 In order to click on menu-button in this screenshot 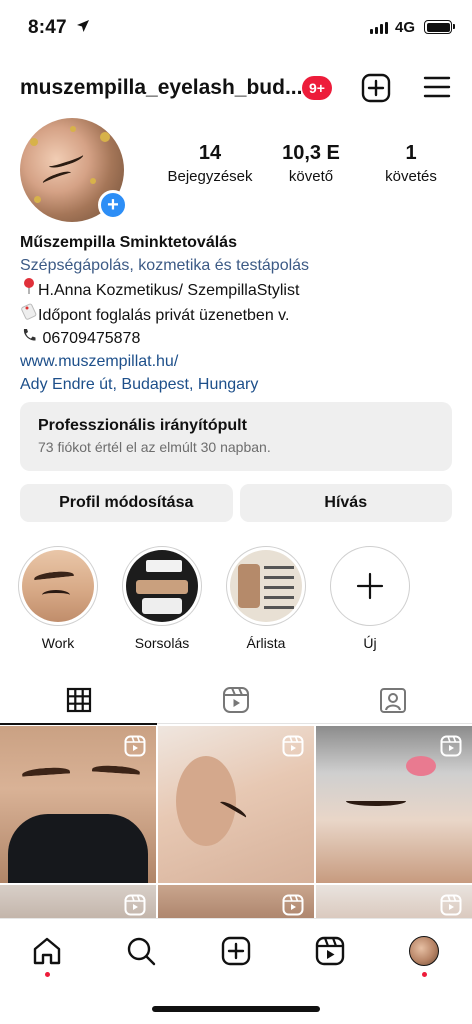, I will do `click(437, 89)`.